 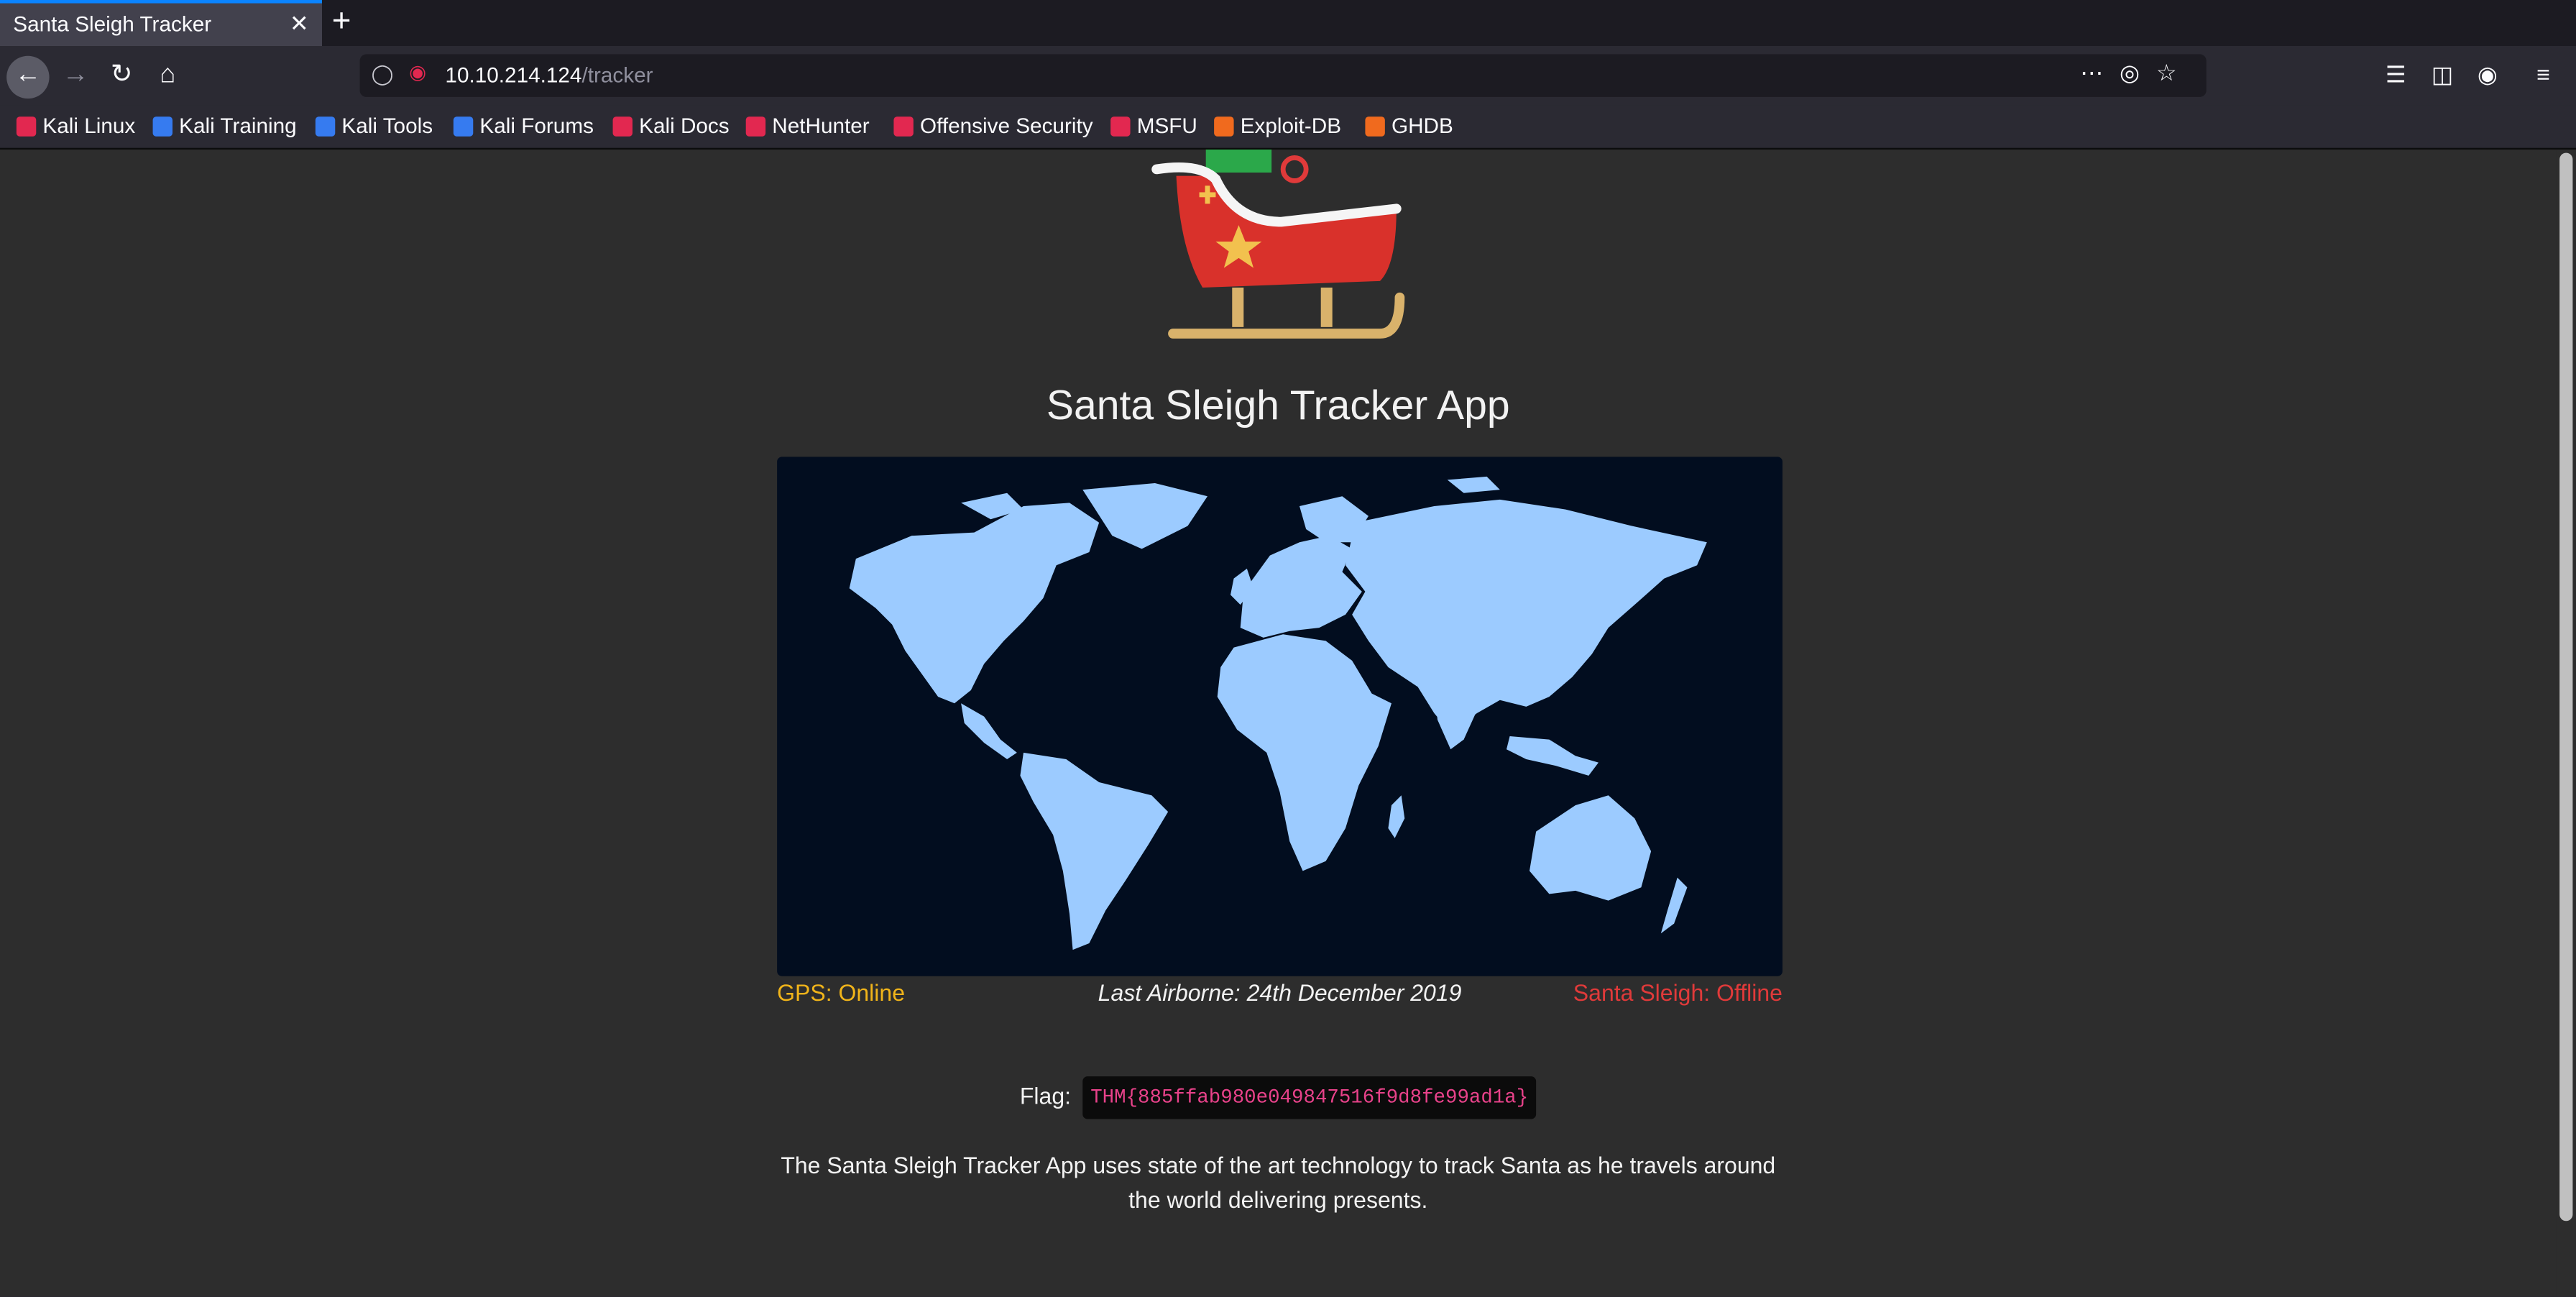 I want to click on arrow-right-icon: →, so click(x=75, y=75).